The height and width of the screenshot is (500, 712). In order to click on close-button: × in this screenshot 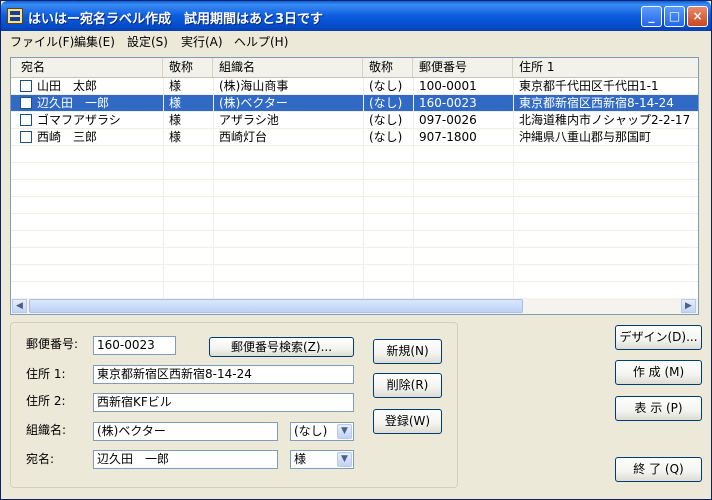, I will do `click(697, 16)`.